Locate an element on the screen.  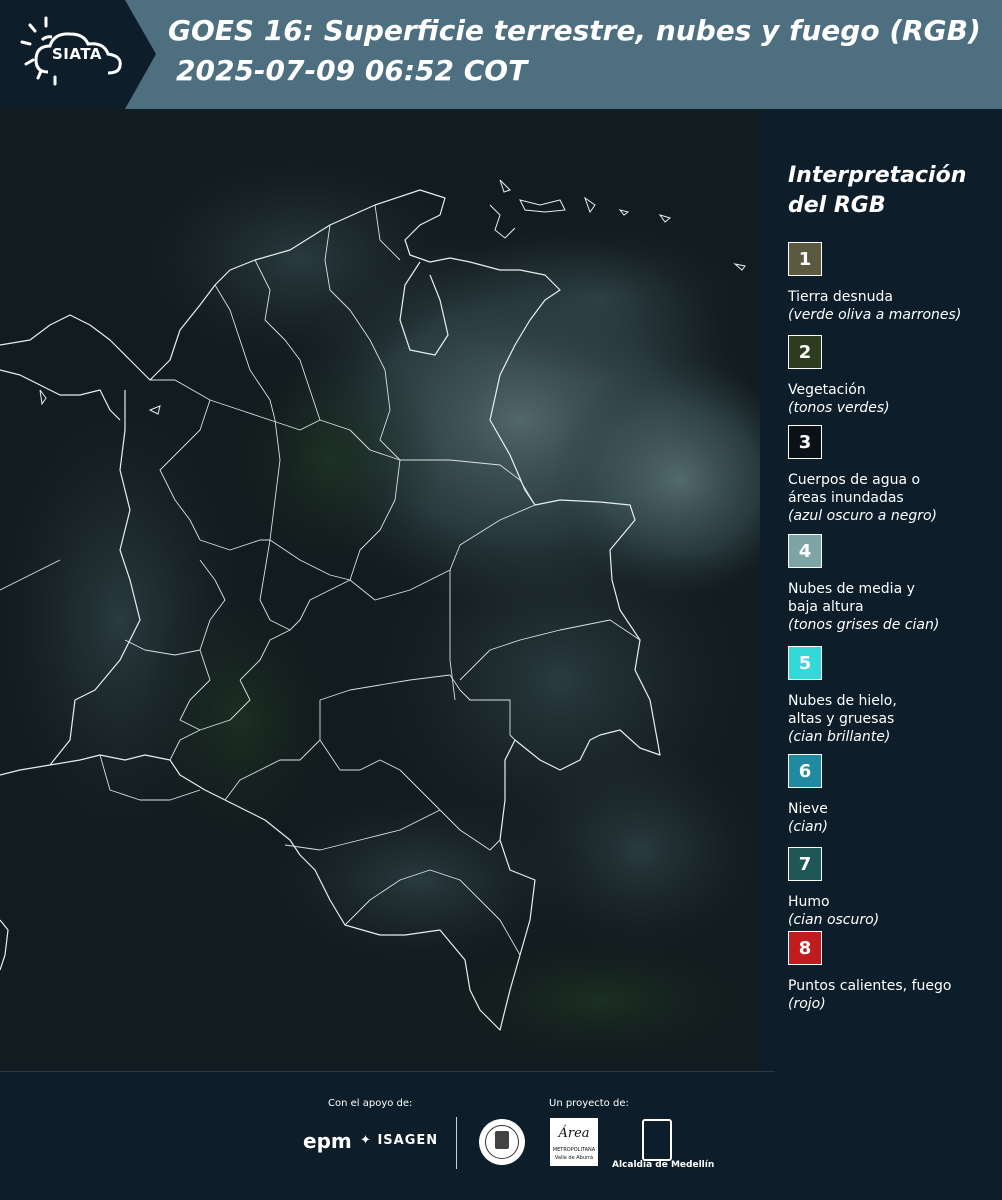
legend-label-line: Humo is located at coordinates (809, 902).